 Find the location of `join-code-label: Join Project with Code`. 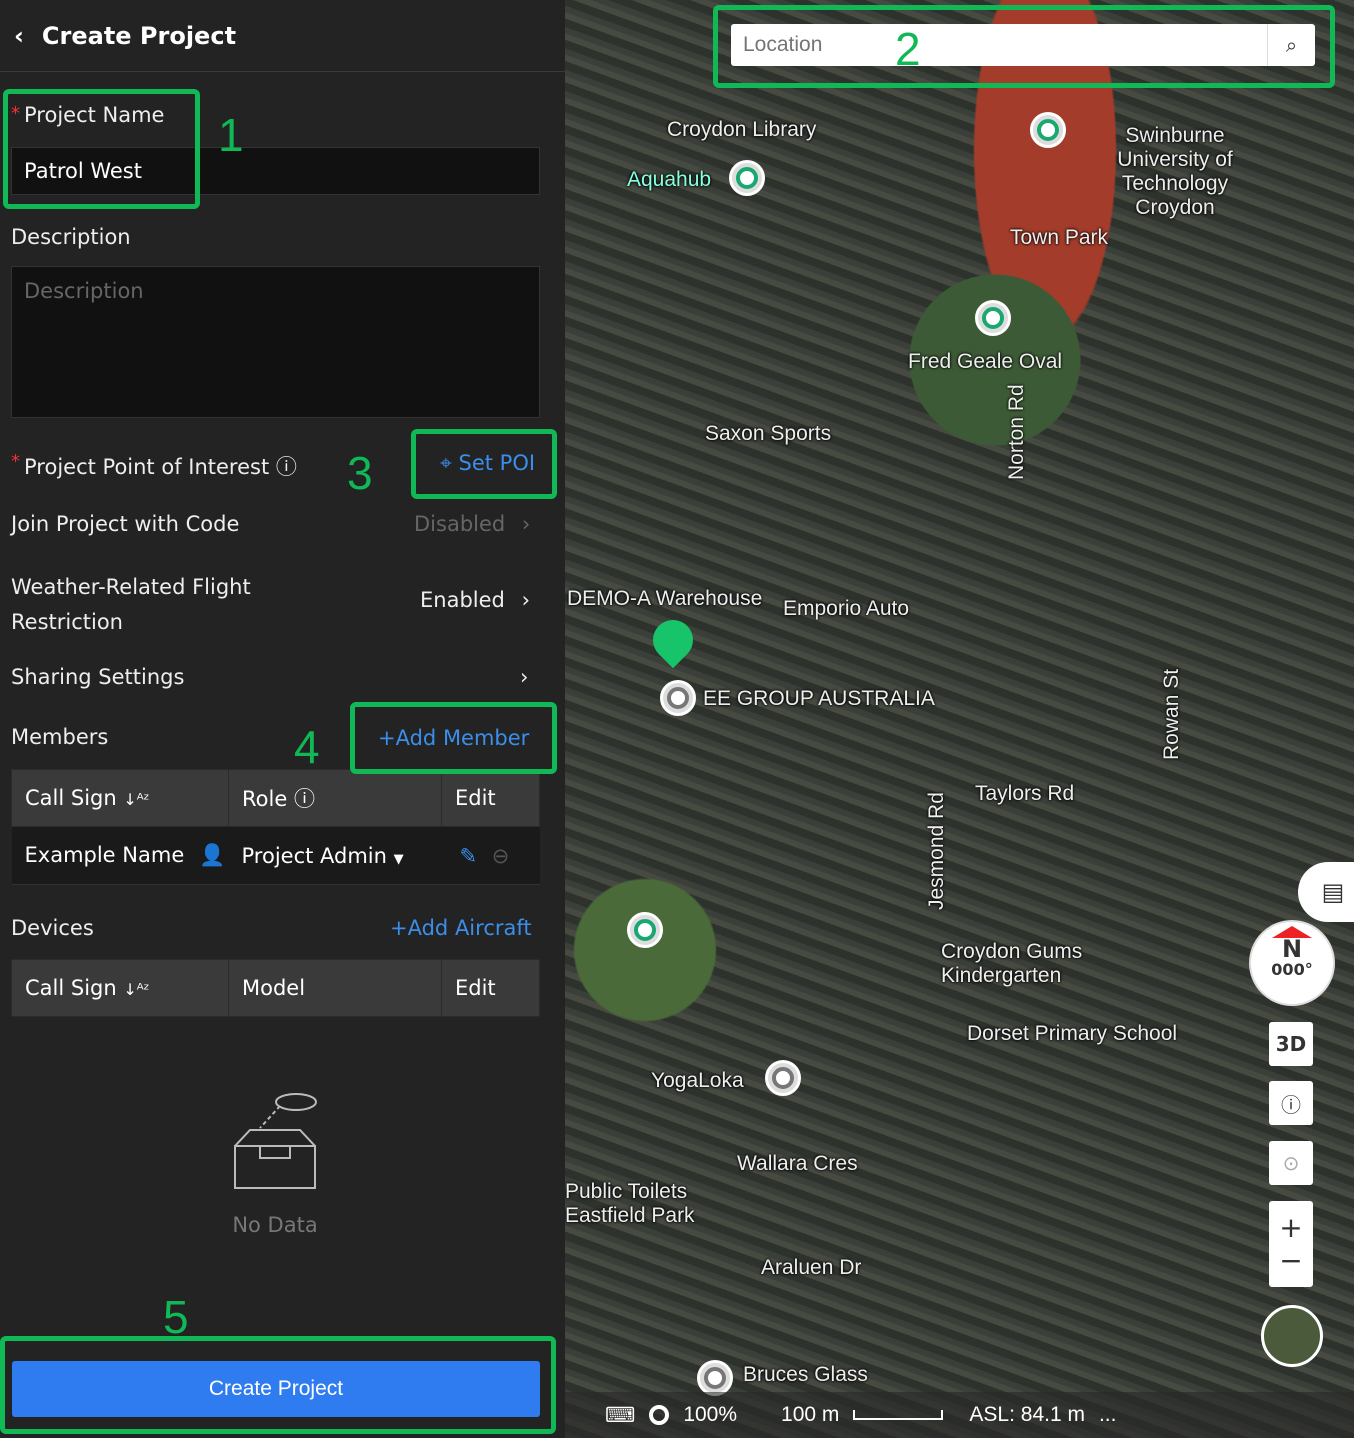

join-code-label: Join Project with Code is located at coordinates (125, 524).